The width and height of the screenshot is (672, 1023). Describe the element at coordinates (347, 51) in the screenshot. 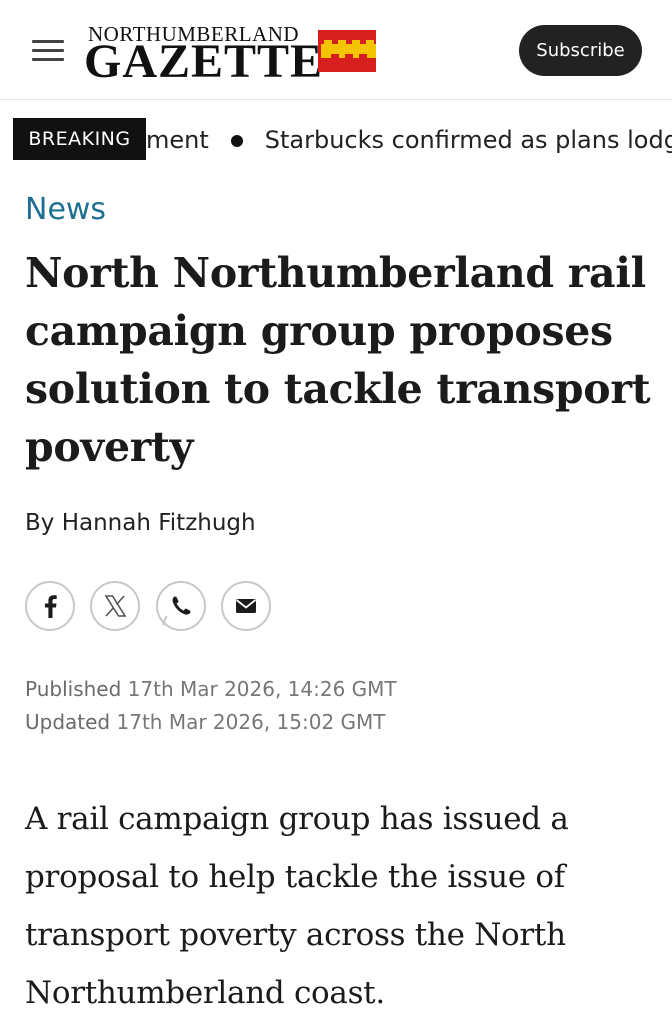

I see `northumberland-flag-icon` at that location.